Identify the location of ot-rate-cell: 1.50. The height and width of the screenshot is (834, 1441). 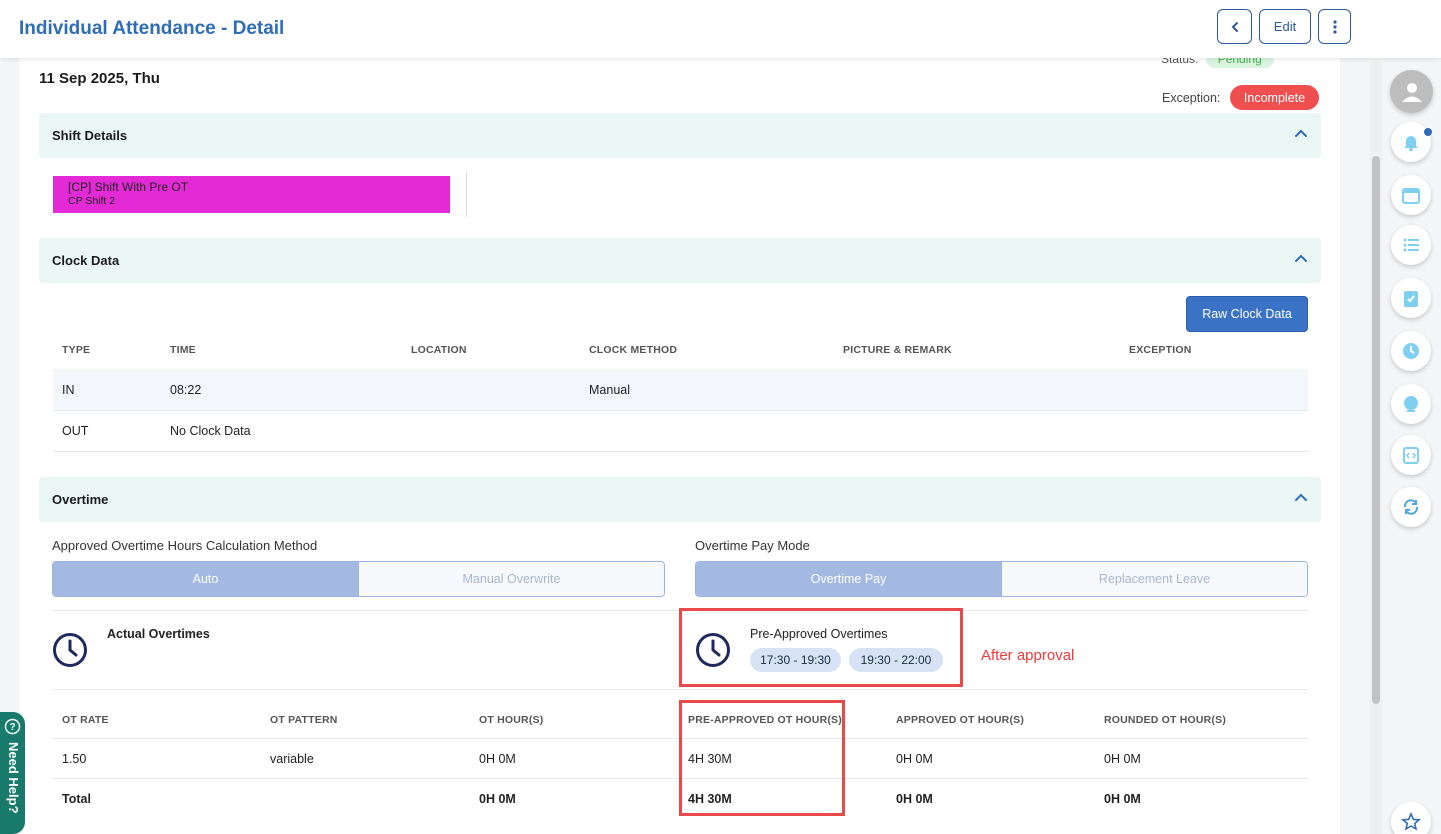
(74, 759).